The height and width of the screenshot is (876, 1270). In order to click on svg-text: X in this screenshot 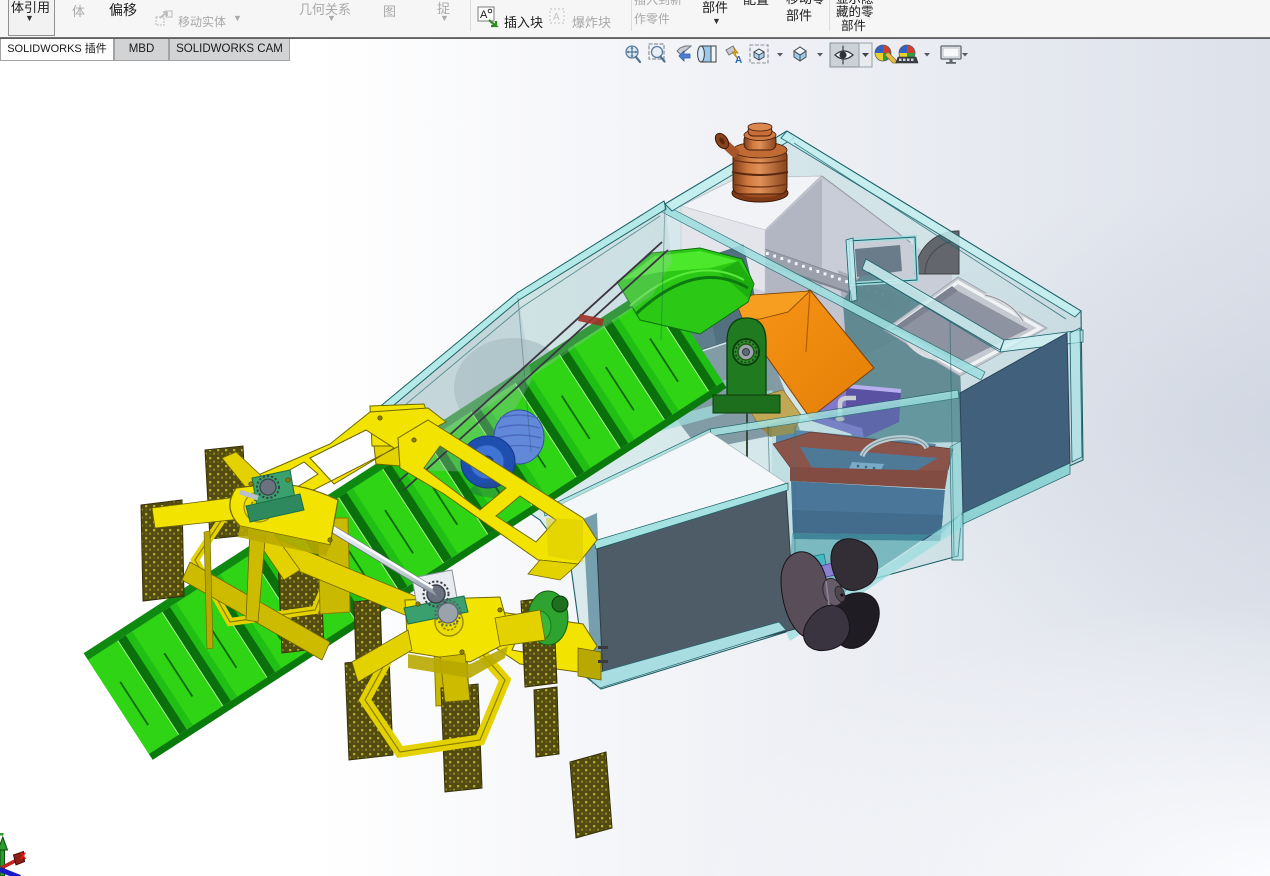, I will do `click(23, 857)`.